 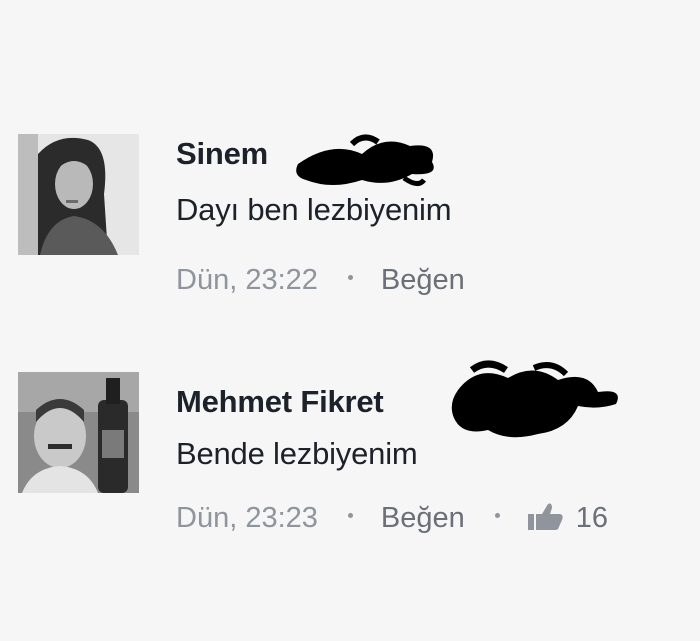 I want to click on thumbs-up-icon, so click(x=545, y=520).